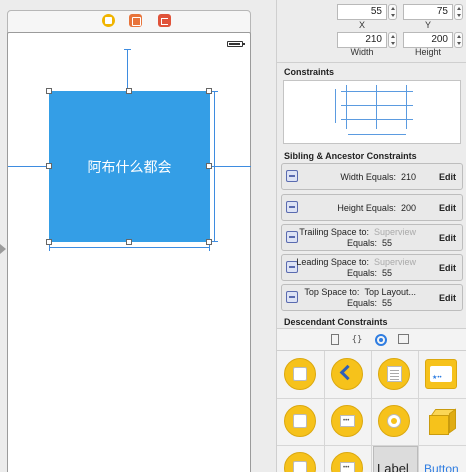 The height and width of the screenshot is (472, 466). I want to click on scene-dock-icons, so click(140, 21).